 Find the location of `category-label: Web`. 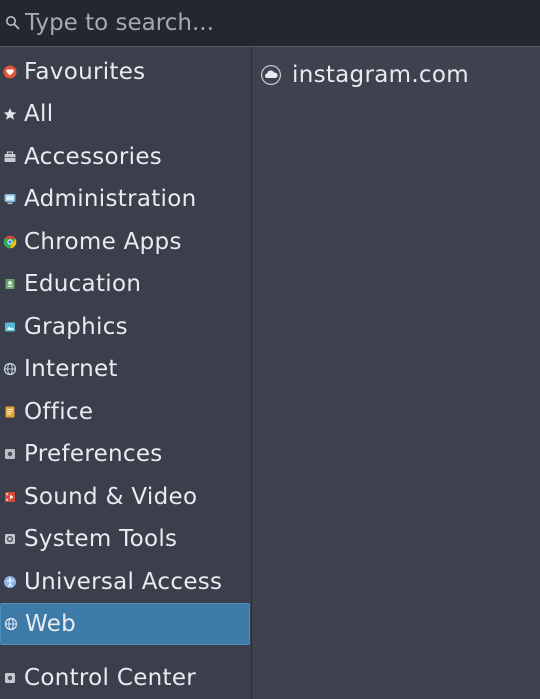

category-label: Web is located at coordinates (51, 624).